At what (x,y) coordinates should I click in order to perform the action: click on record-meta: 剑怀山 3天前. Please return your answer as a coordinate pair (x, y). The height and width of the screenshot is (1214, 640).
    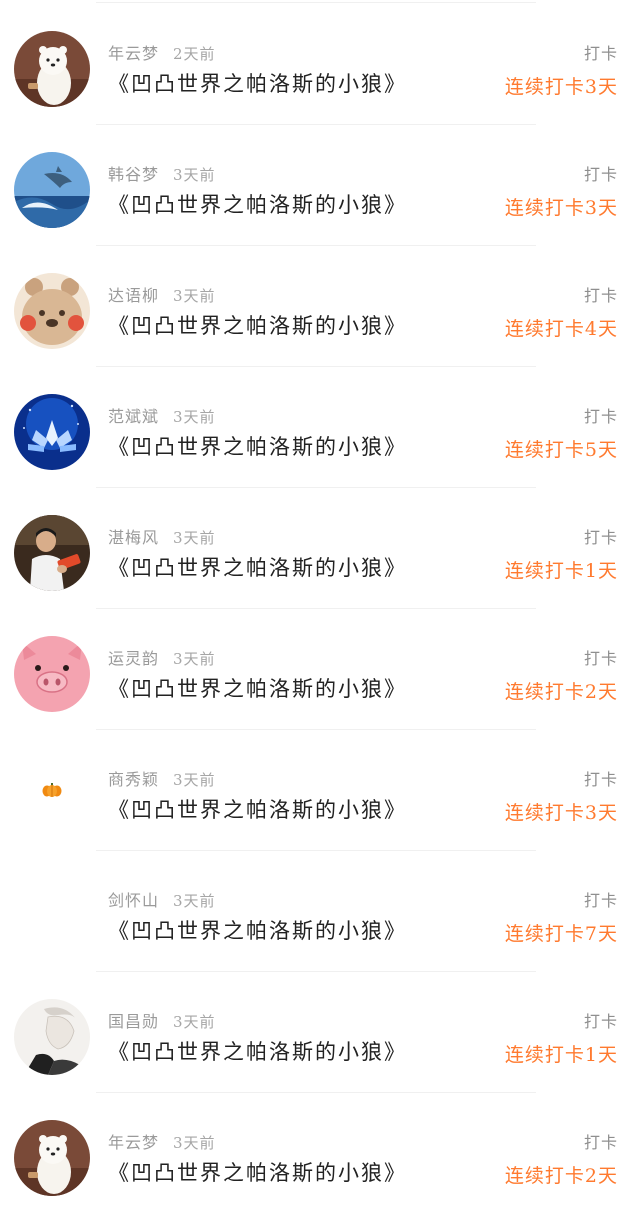
    Looking at the image, I should click on (162, 898).